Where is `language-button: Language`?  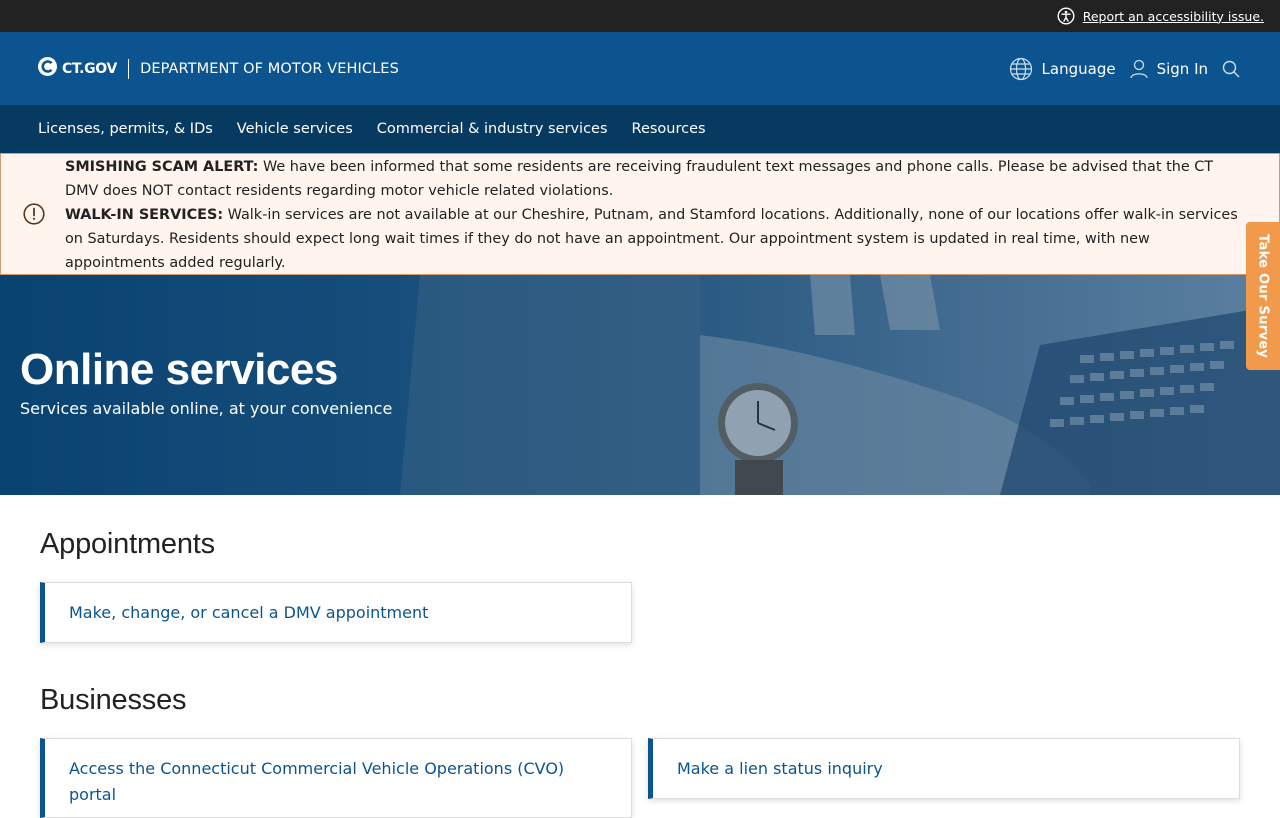
language-button: Language is located at coordinates (1062, 69).